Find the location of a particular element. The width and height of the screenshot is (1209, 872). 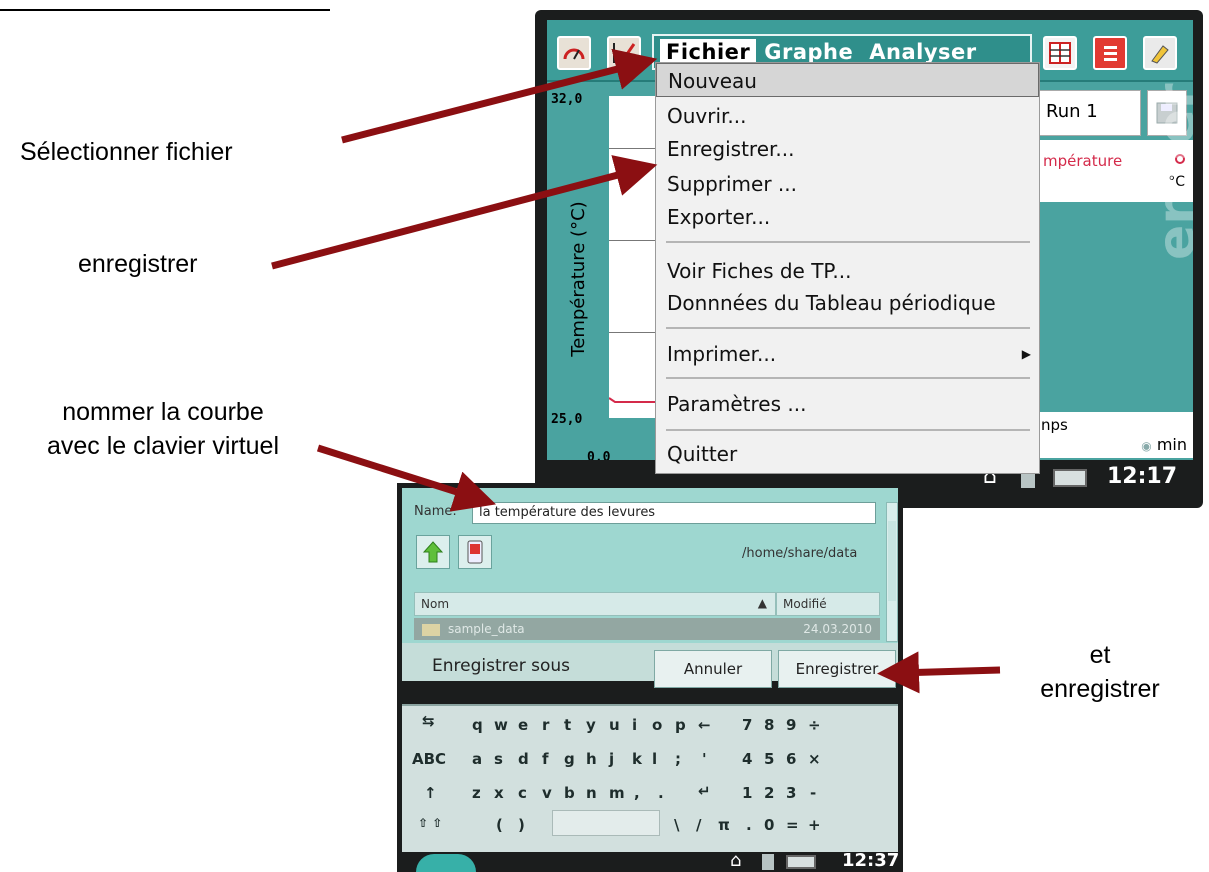

vertical-scrollbar is located at coordinates (892, 572).